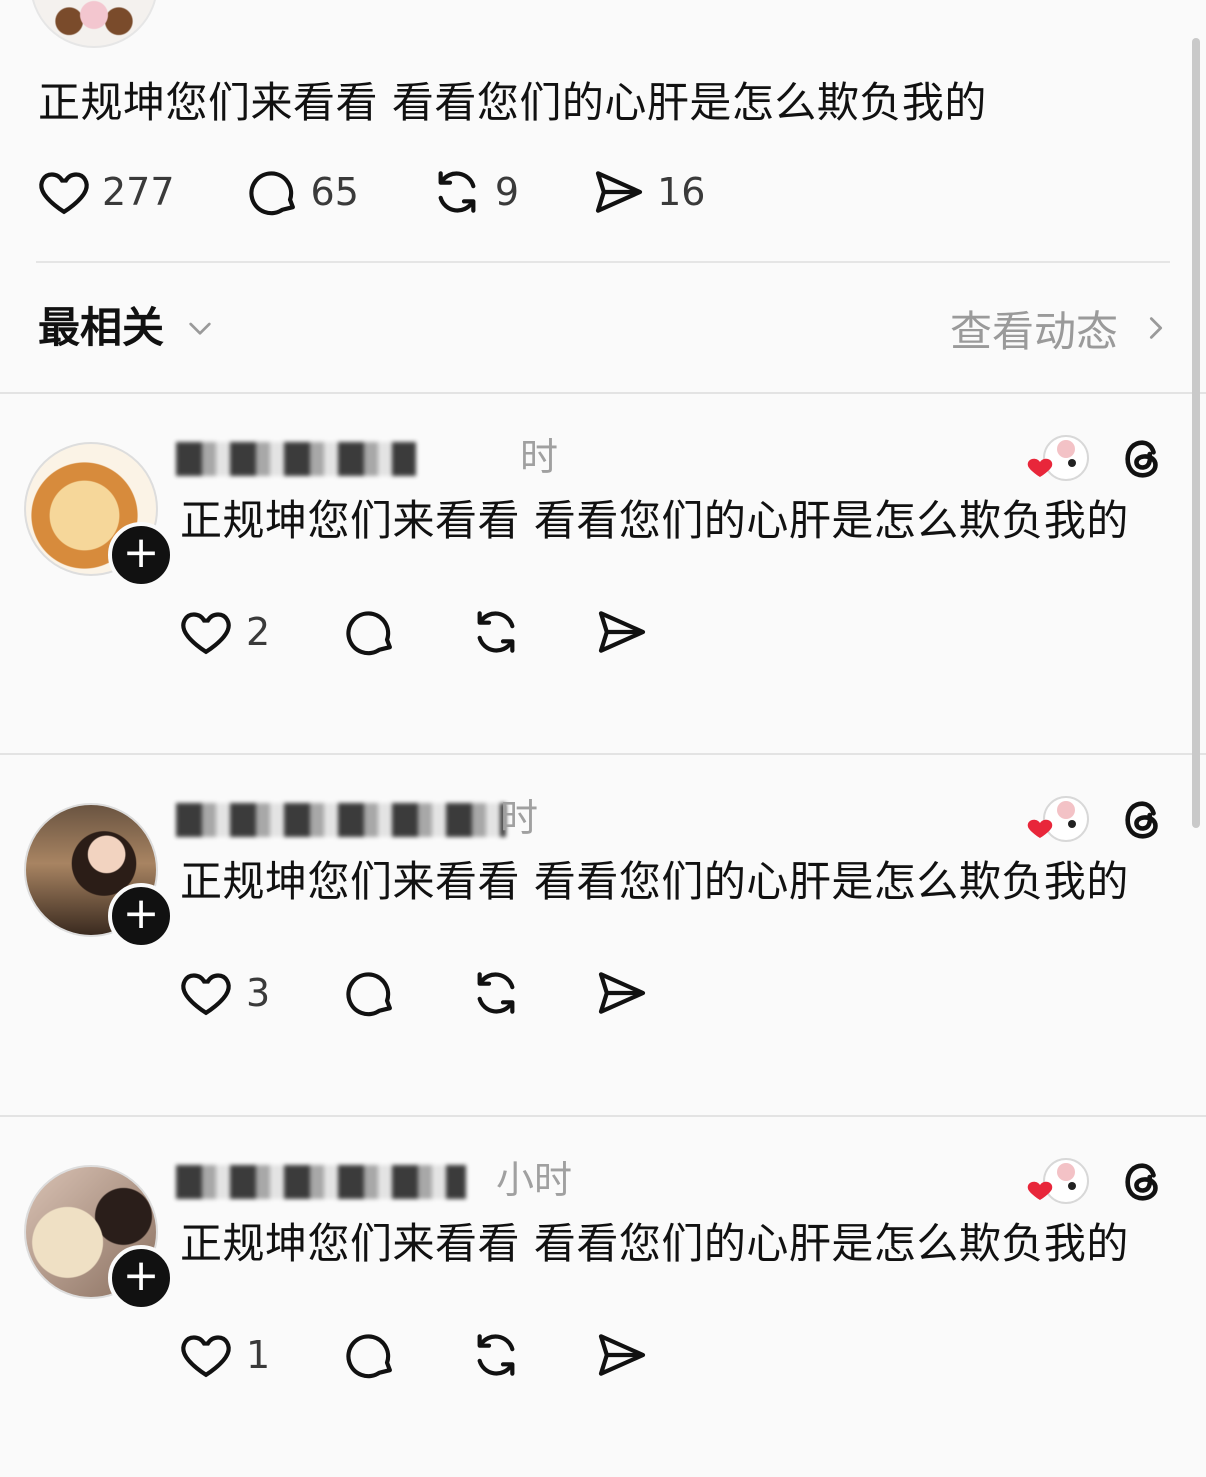  I want to click on reply-time: 小时, so click(534, 1180).